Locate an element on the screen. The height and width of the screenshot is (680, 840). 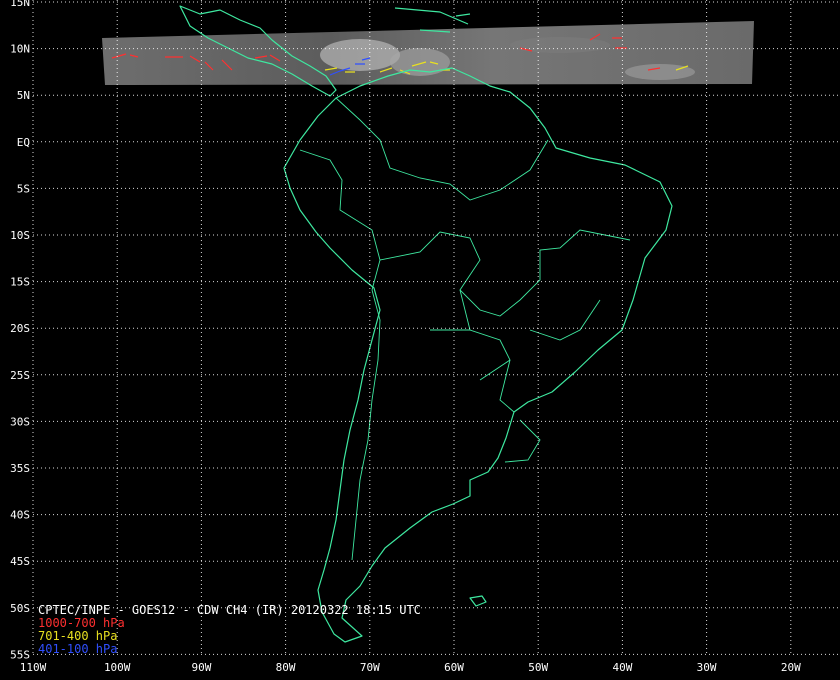
lon-label: 50W is located at coordinates (538, 667).